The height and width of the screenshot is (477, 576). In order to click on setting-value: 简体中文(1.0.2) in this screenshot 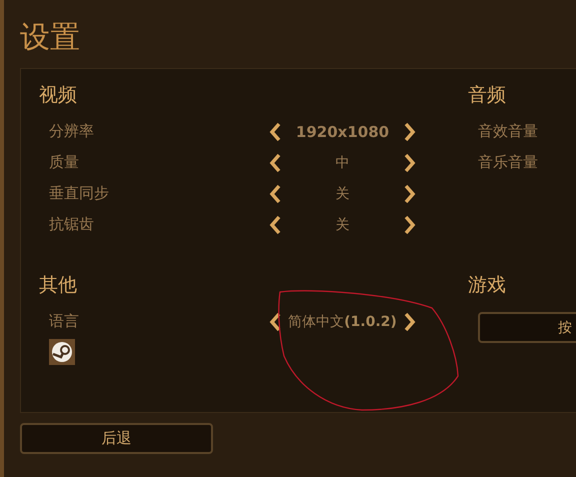, I will do `click(342, 321)`.